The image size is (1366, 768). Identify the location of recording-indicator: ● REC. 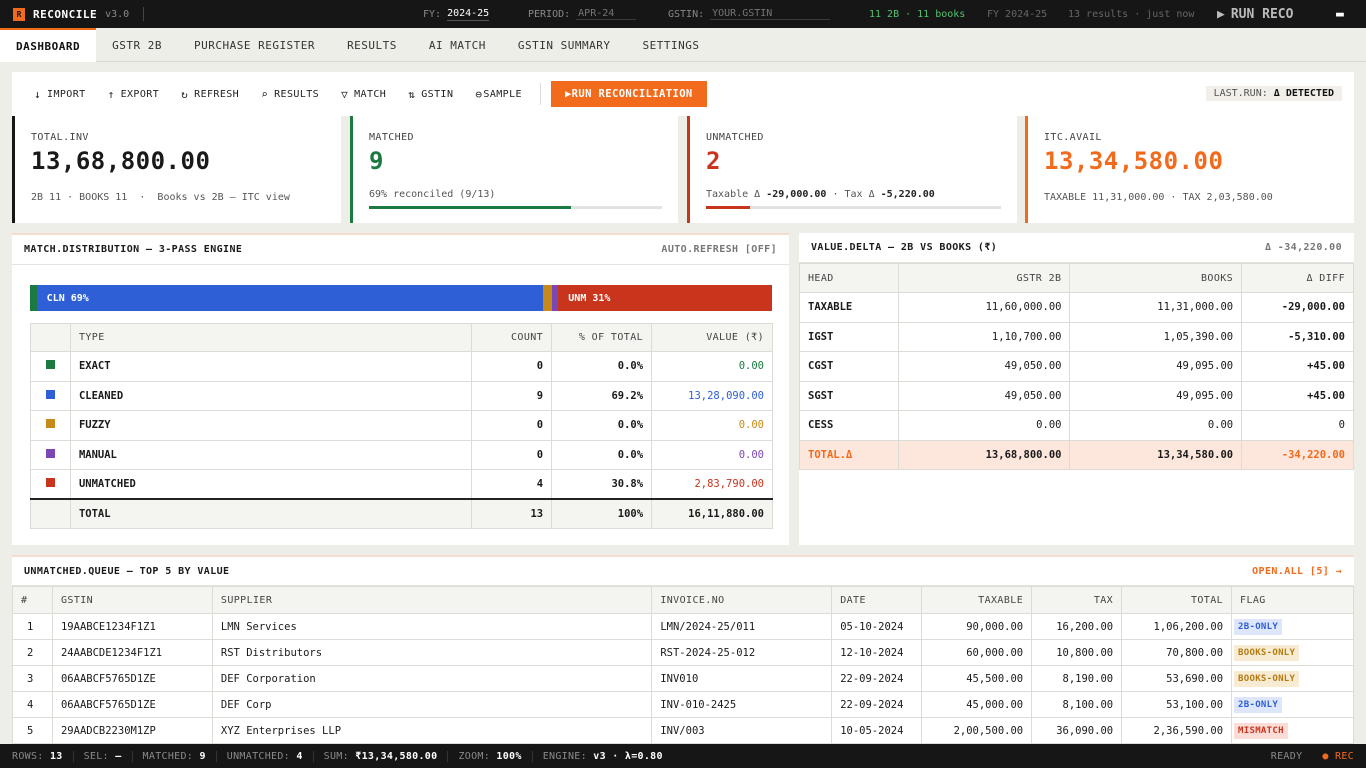
(1338, 756).